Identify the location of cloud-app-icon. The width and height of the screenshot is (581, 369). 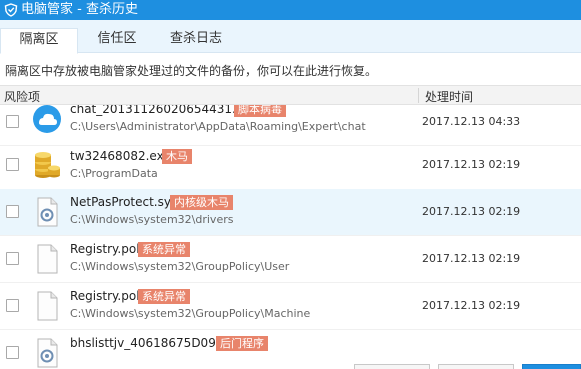
(47, 119).